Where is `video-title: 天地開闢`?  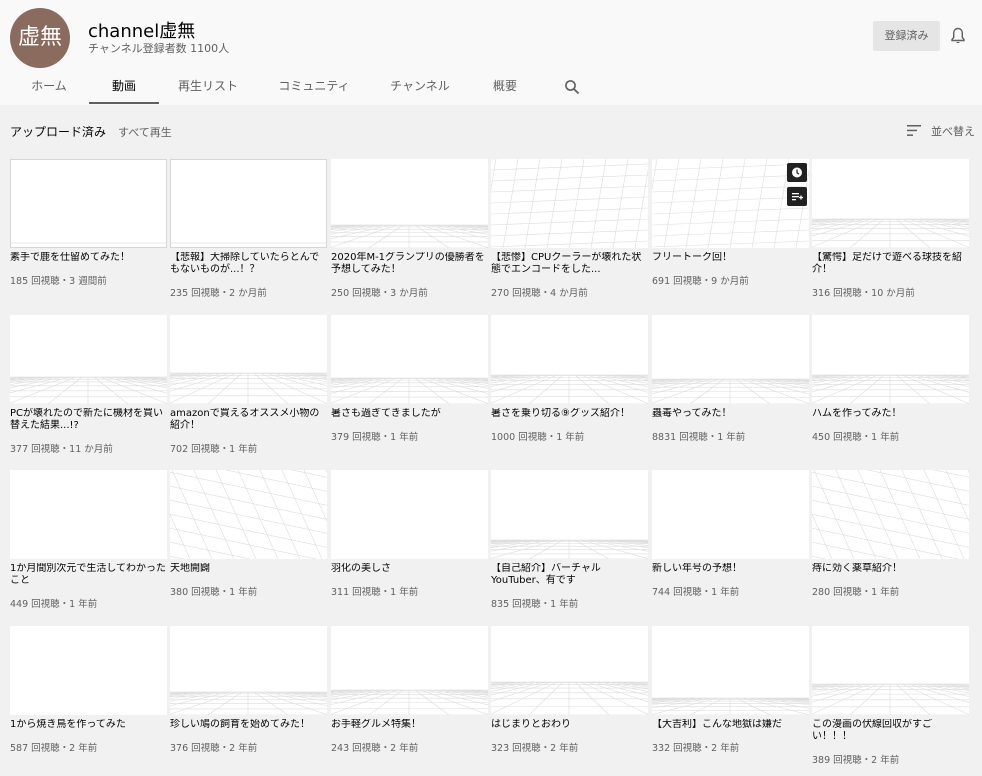
video-title: 天地開闢 is located at coordinates (248, 569).